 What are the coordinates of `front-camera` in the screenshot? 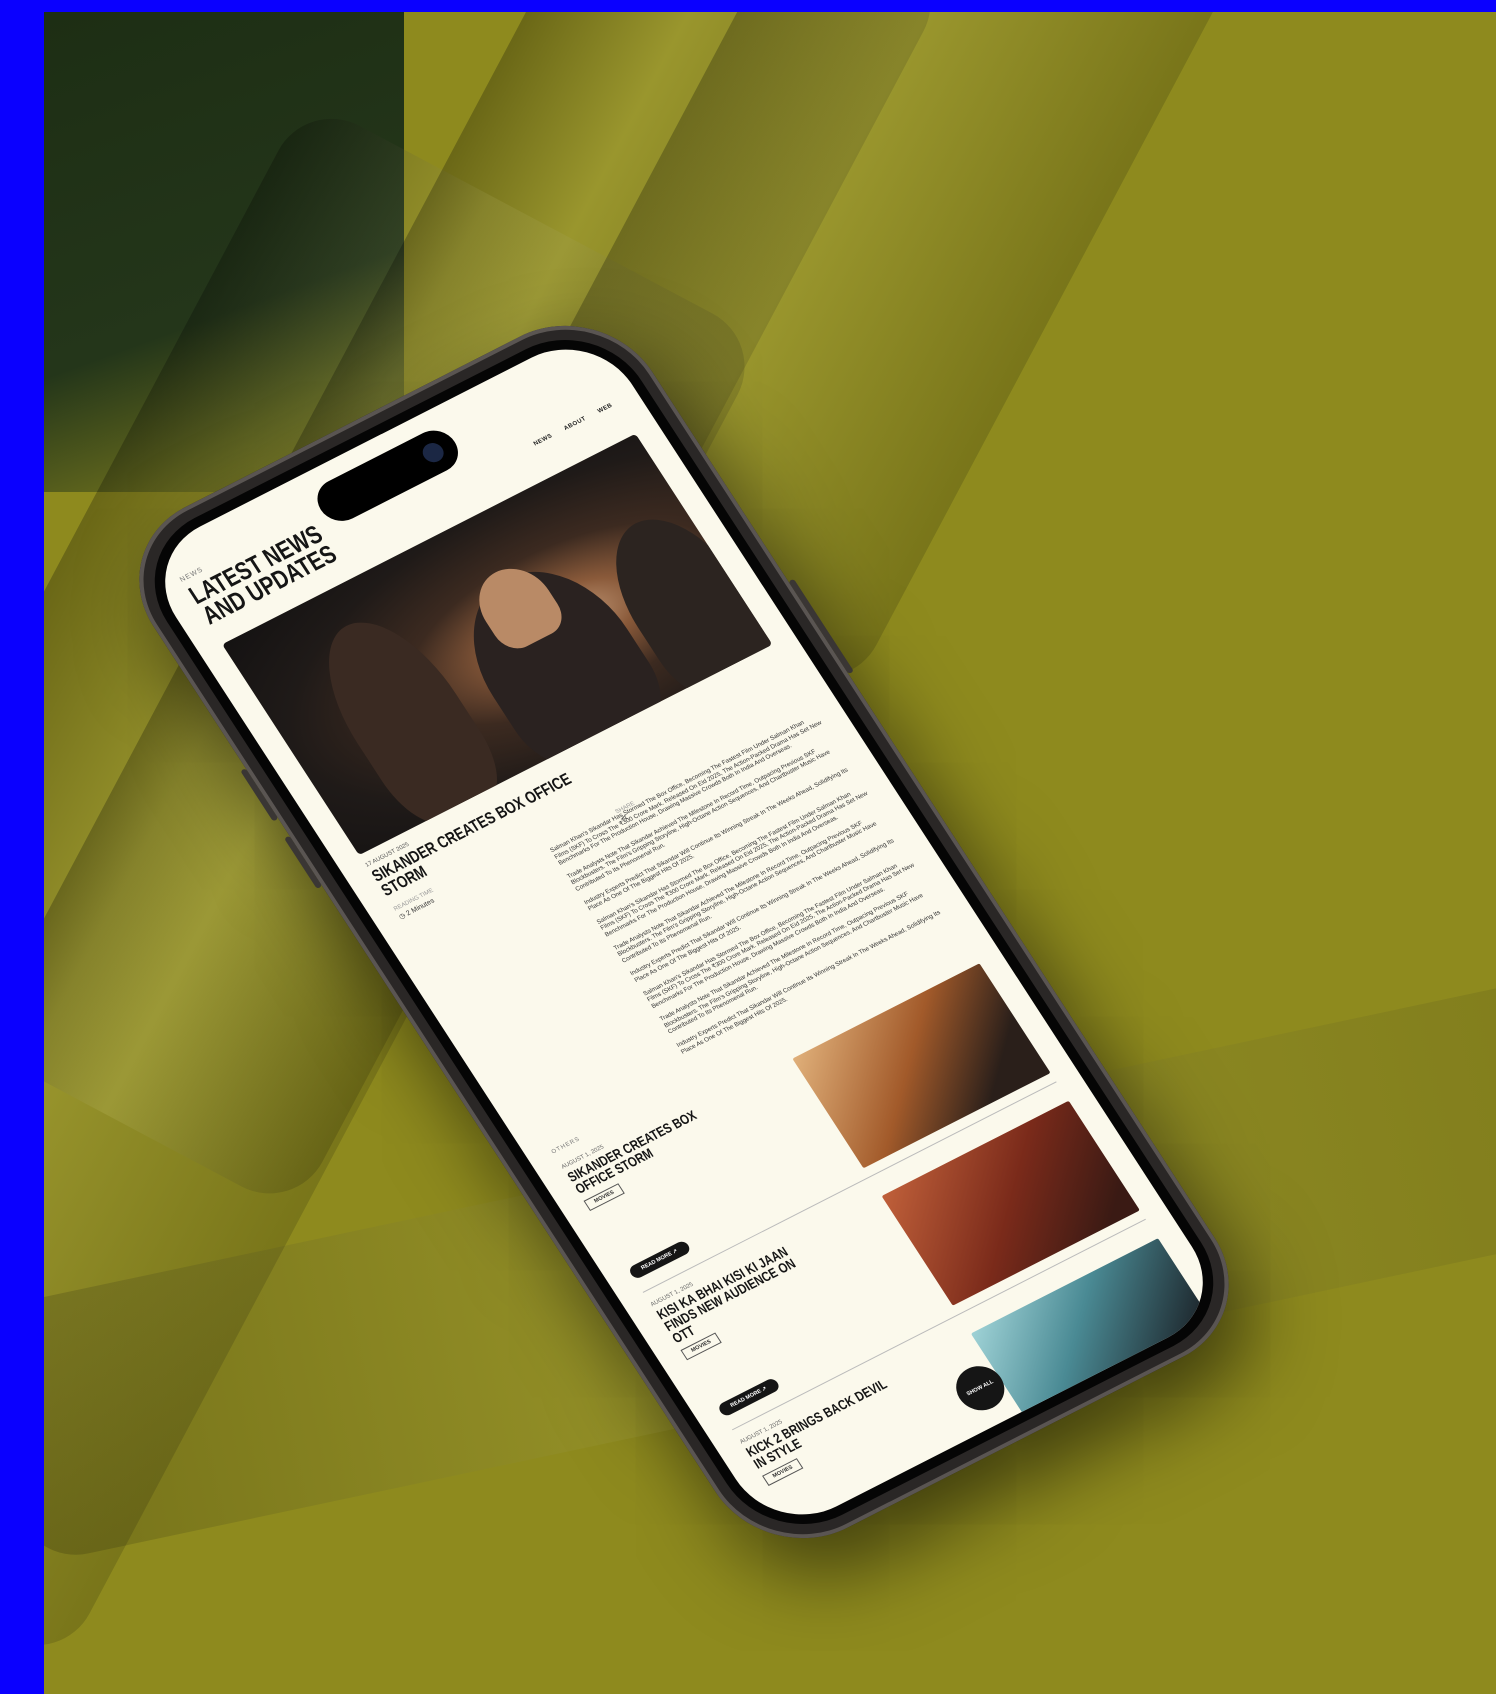 It's located at (433, 452).